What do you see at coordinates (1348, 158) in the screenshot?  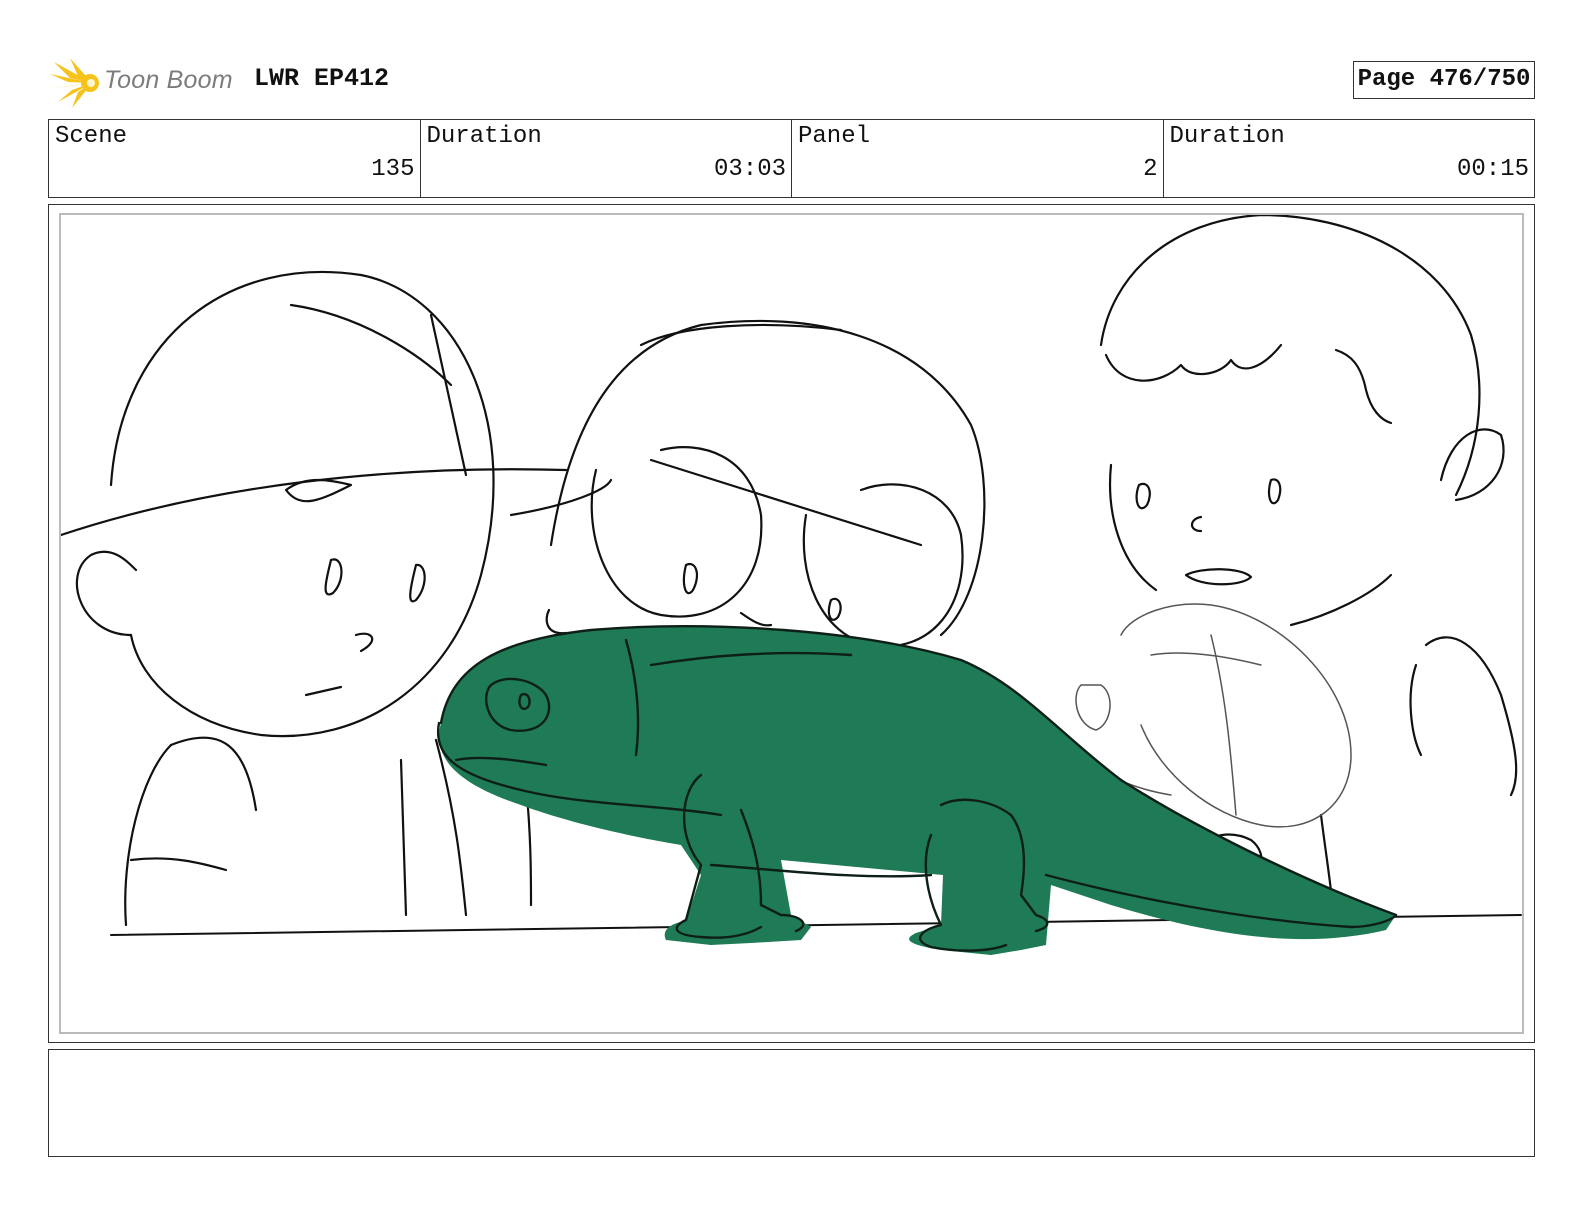 I see `panel-duration-cell: Duration 00:15` at bounding box center [1348, 158].